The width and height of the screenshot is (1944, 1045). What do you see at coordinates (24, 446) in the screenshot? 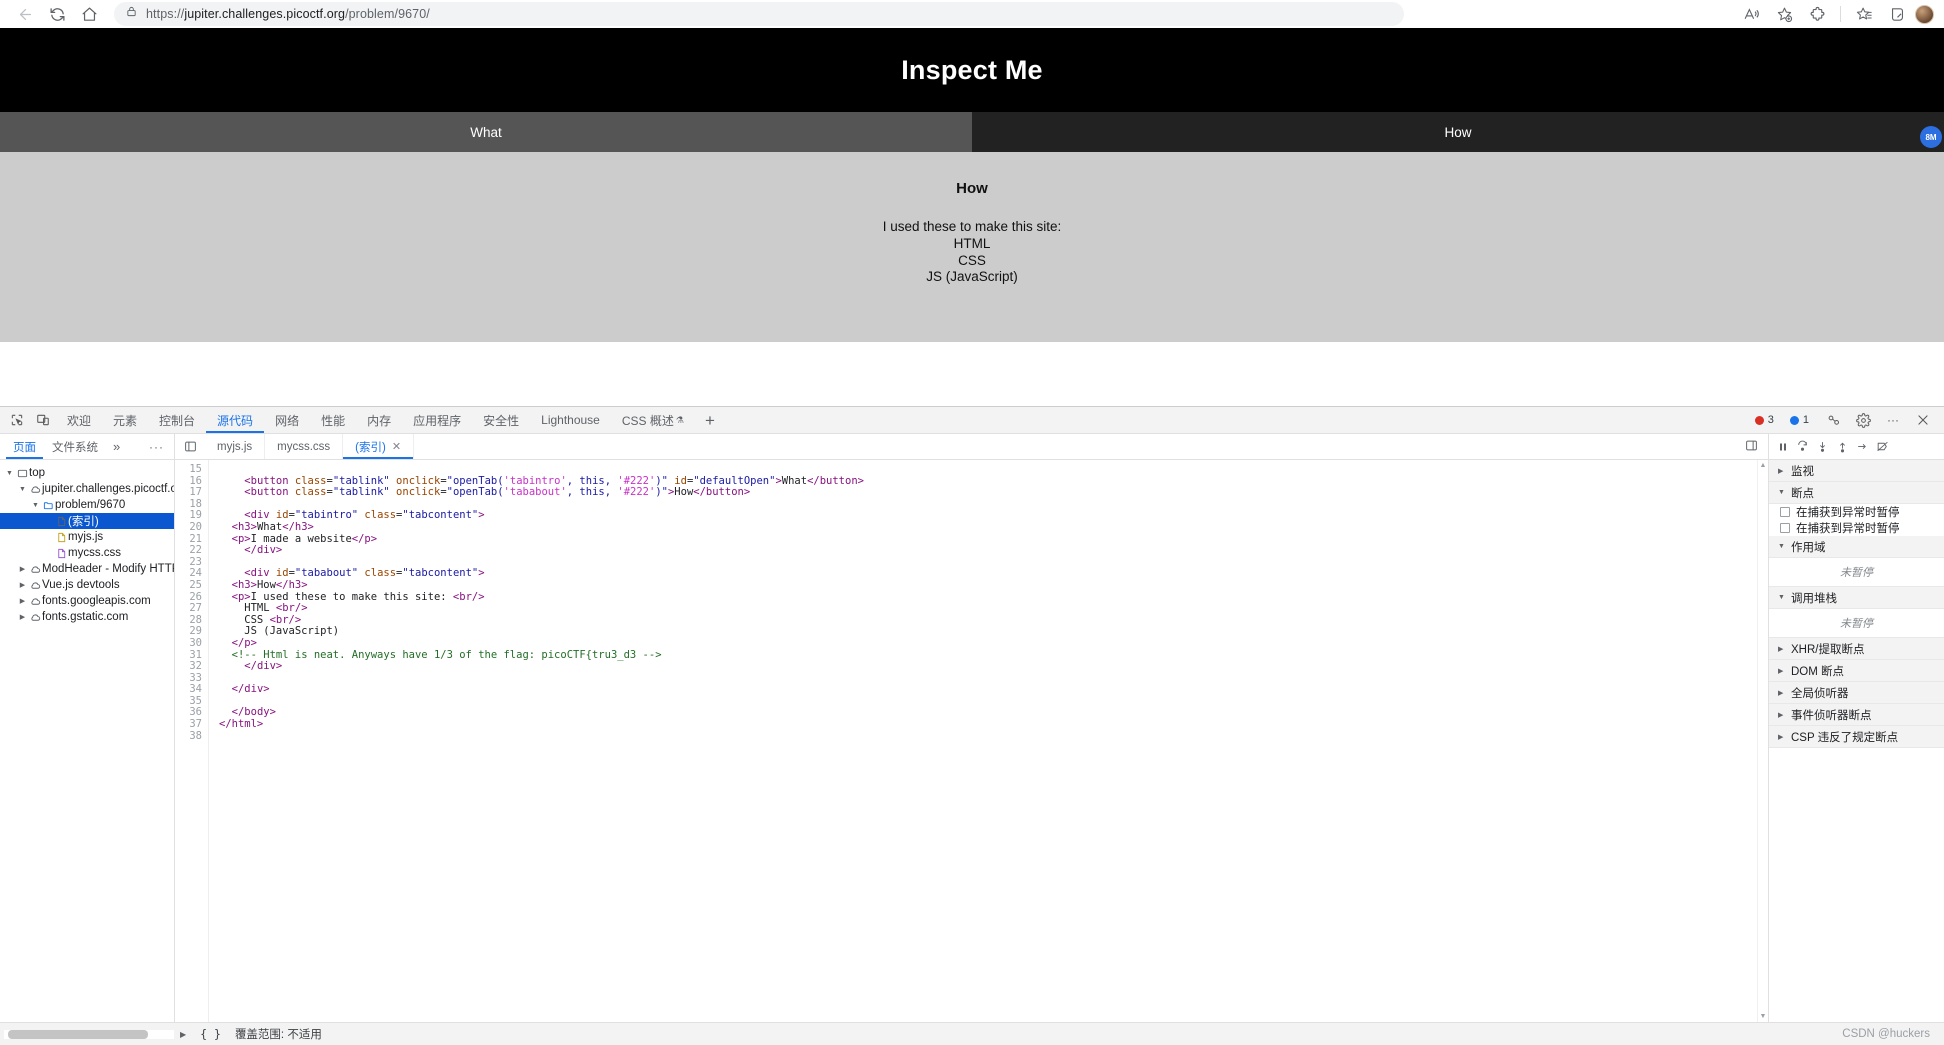
I see `navigator-tab-page: 页面` at bounding box center [24, 446].